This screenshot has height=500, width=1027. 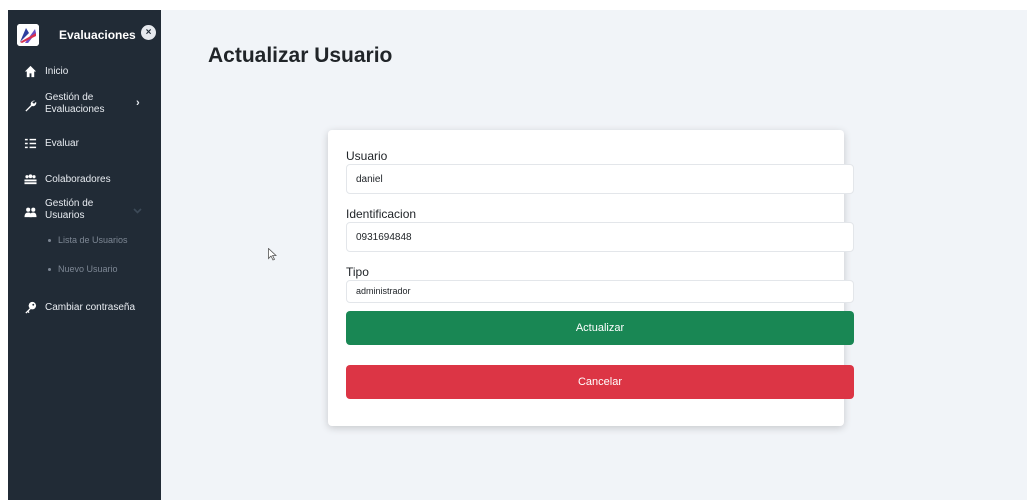 I want to click on sidebar-subitem-lista-usuarios: Lista de Usuarios, so click(x=88, y=240).